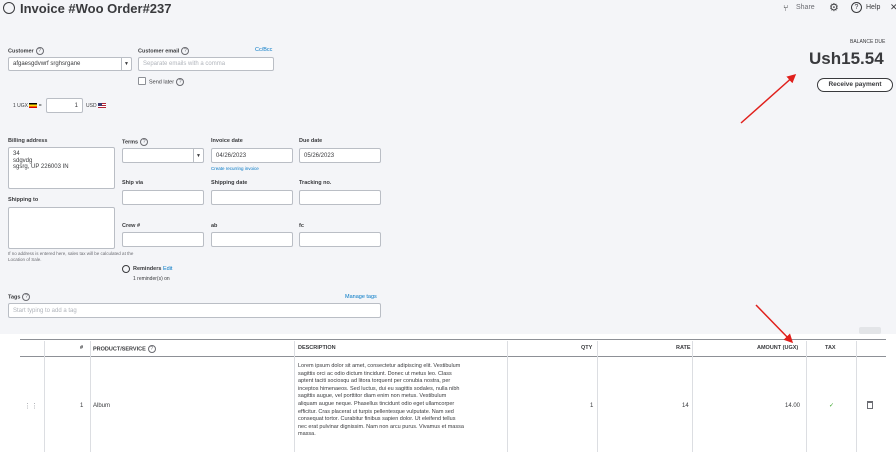 The image size is (896, 452). What do you see at coordinates (774, 324) in the screenshot?
I see `arrow-to-amount-header` at bounding box center [774, 324].